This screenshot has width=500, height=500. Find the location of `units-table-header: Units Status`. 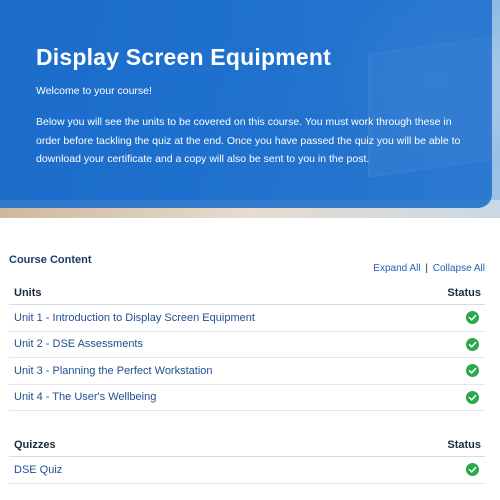

units-table-header: Units Status is located at coordinates (247, 293).